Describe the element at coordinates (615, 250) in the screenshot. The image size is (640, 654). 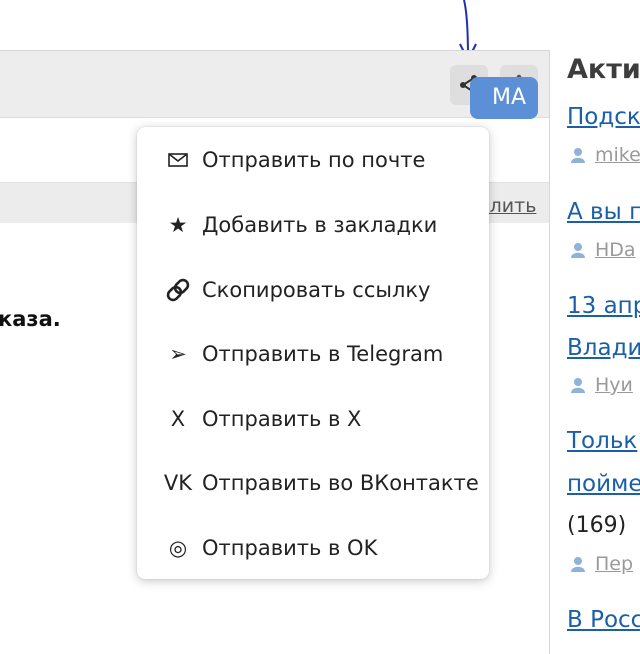
I see `sidebar-author-link: HDa` at that location.